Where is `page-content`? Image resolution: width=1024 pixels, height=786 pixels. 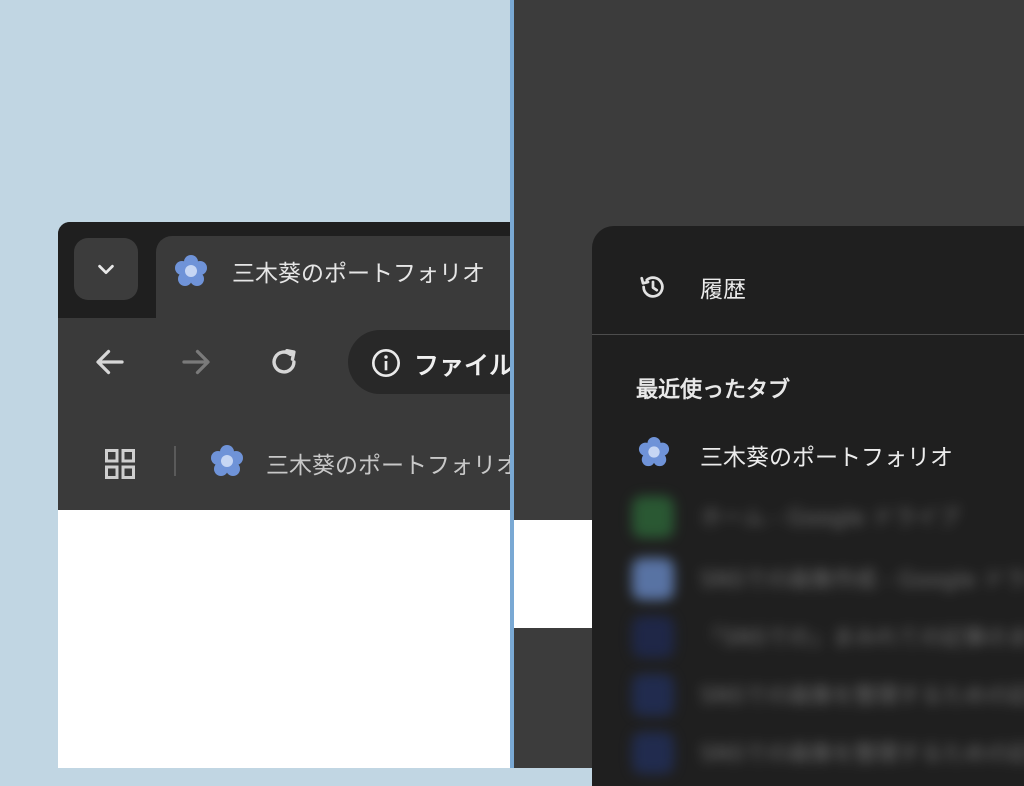
page-content is located at coordinates (284, 639).